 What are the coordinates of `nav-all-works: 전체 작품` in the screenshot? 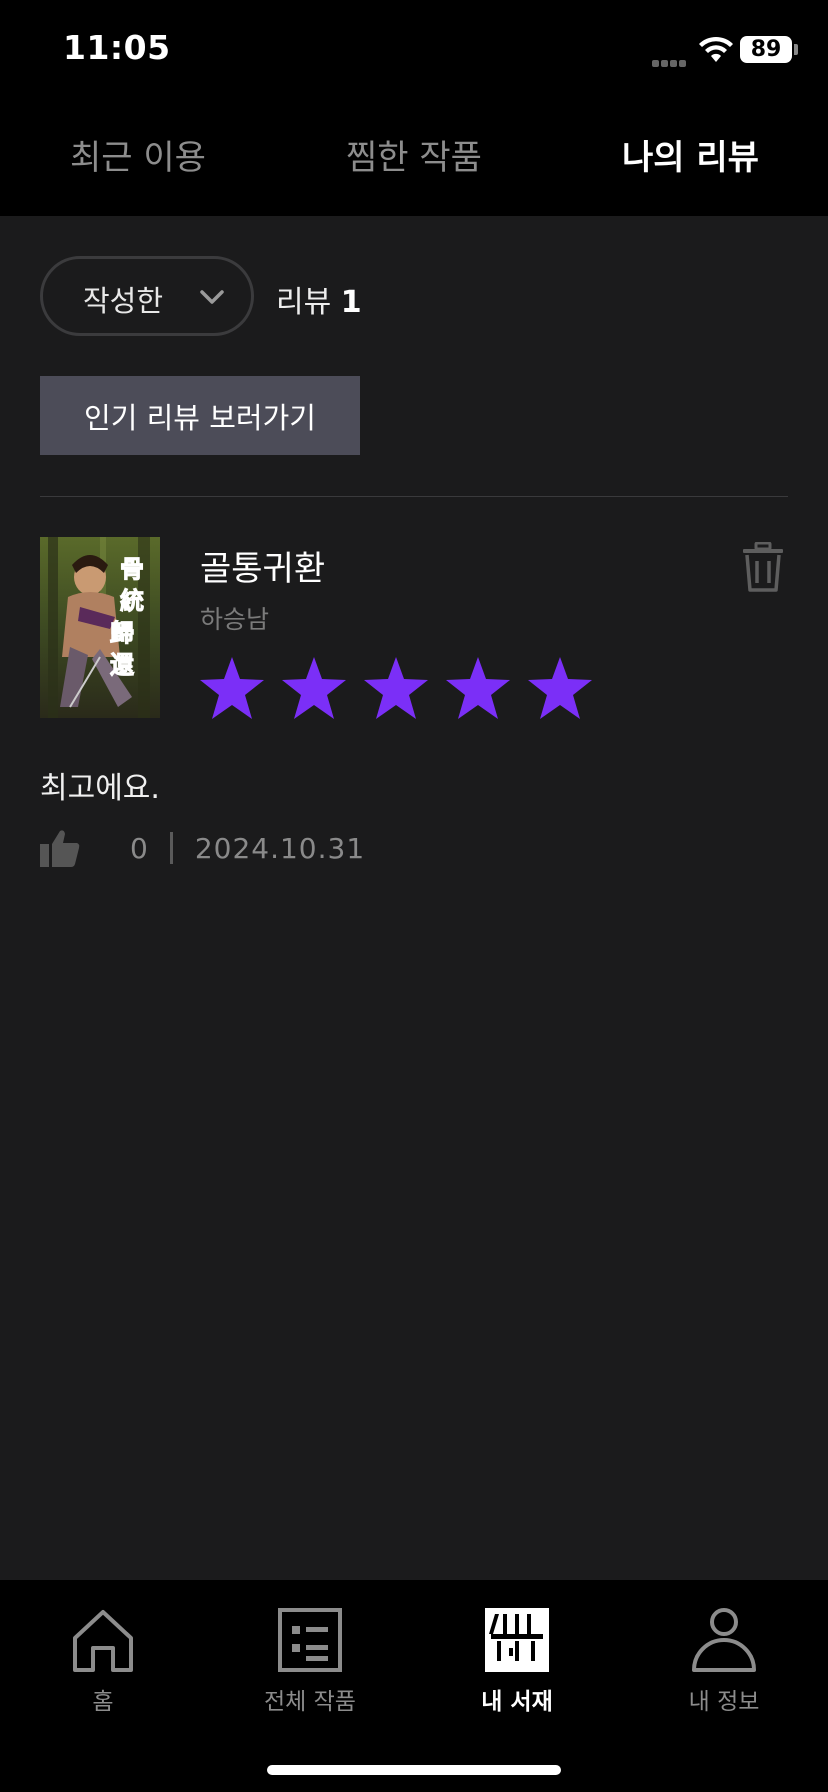 It's located at (310, 1662).